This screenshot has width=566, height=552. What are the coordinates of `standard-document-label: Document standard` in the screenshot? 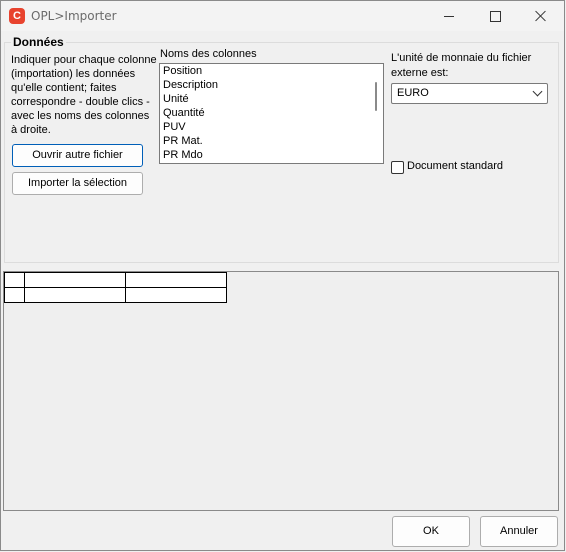 It's located at (455, 166).